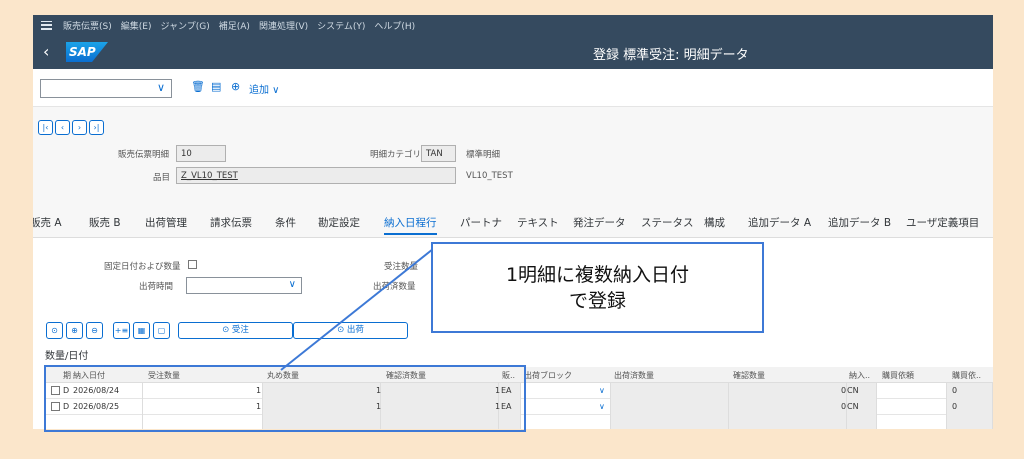  What do you see at coordinates (597, 300) in the screenshot?
I see `callout-line-2: で登録` at bounding box center [597, 300].